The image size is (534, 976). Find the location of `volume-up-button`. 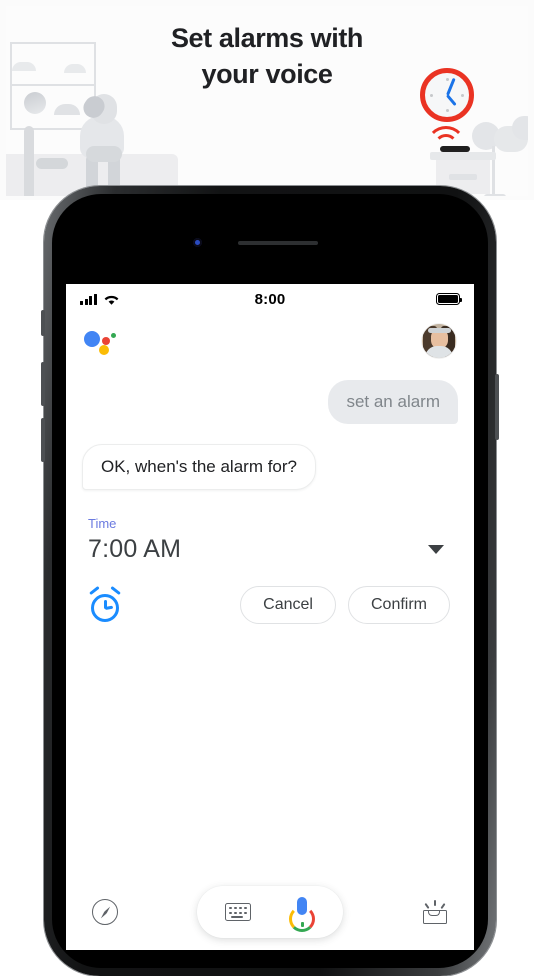

volume-up-button is located at coordinates (43, 384).